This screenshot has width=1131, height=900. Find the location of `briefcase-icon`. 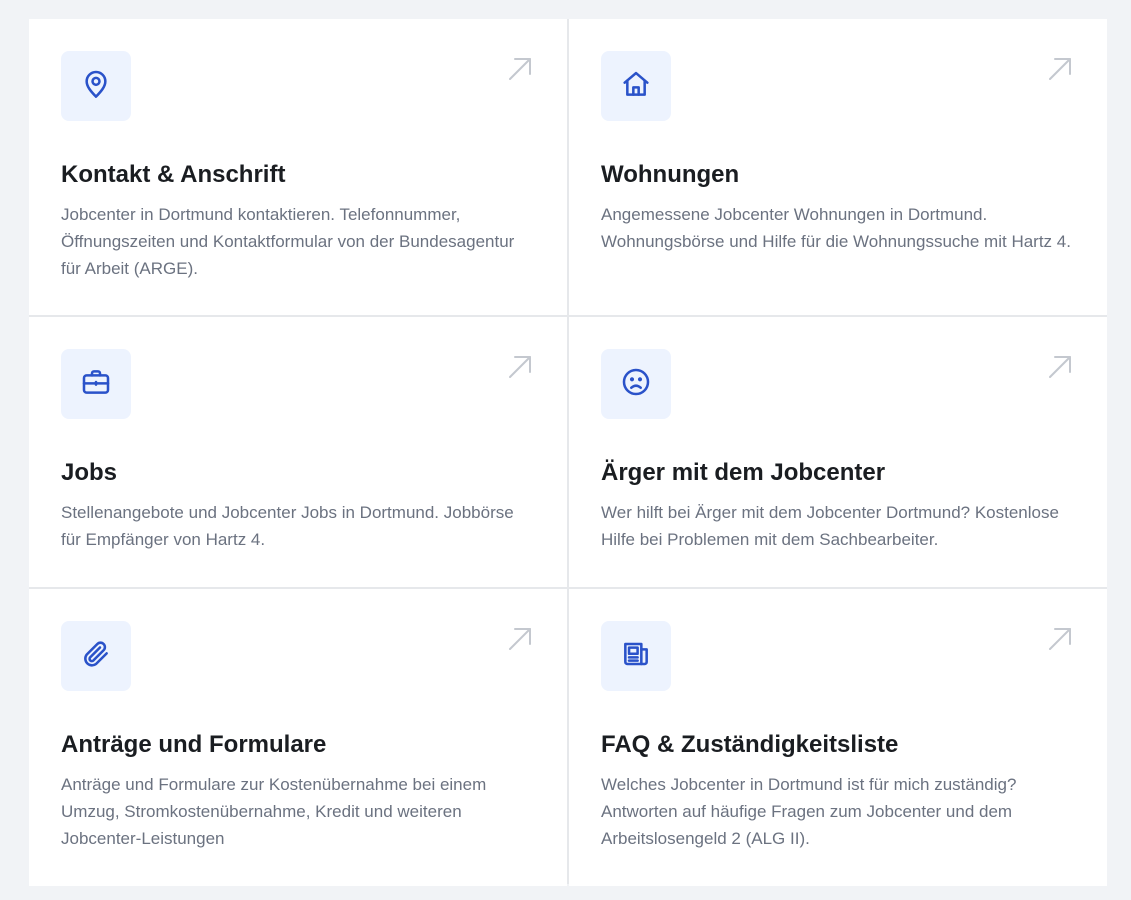

briefcase-icon is located at coordinates (96, 384).